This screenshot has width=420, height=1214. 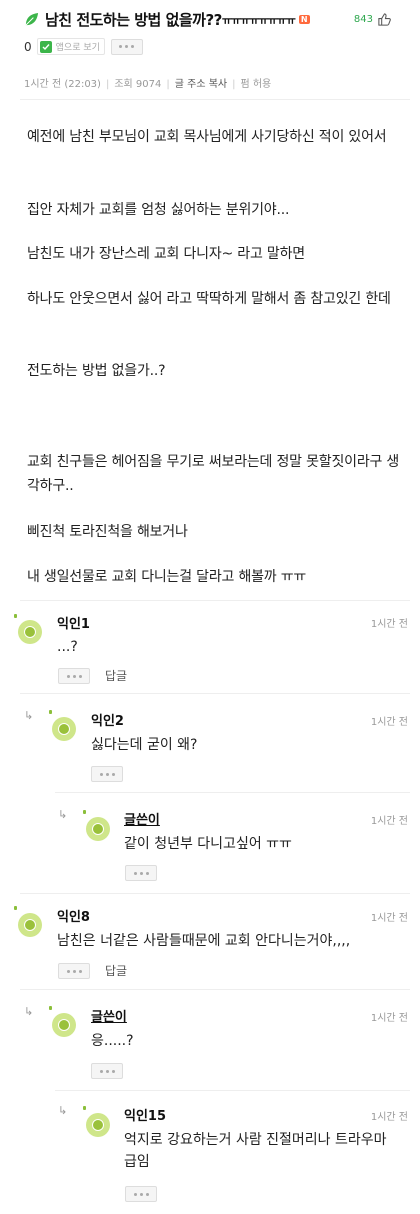 I want to click on title-row: 남친 전도하는 방법 없을까?? ㅠㅠㅠㅠㅠㅠㅠㅠ N, so click(x=167, y=19).